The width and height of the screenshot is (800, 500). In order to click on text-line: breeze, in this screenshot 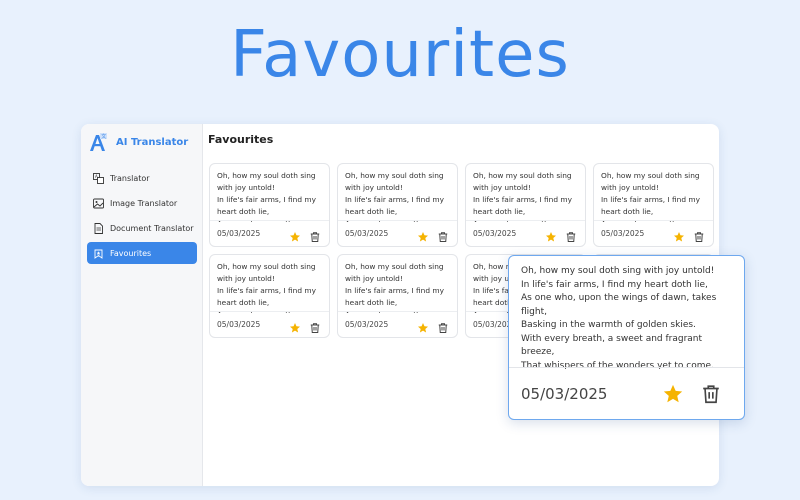, I will do `click(538, 352)`.